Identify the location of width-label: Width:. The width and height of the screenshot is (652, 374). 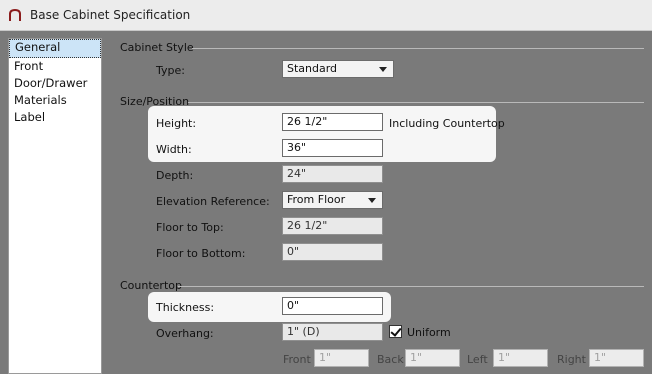
(174, 149).